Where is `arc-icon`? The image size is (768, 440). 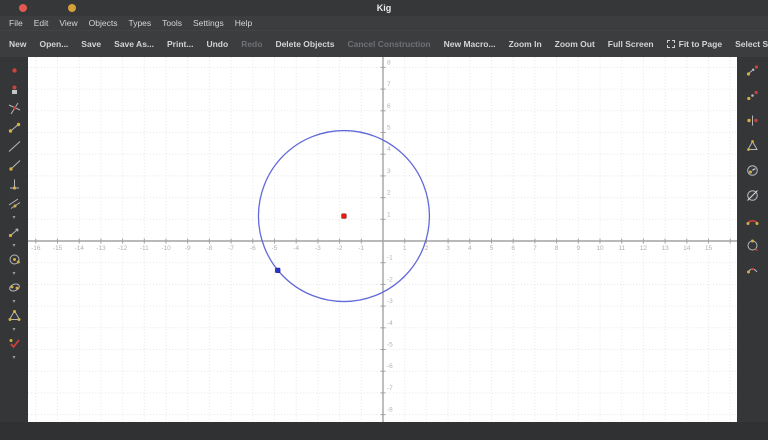
arc-icon is located at coordinates (752, 222).